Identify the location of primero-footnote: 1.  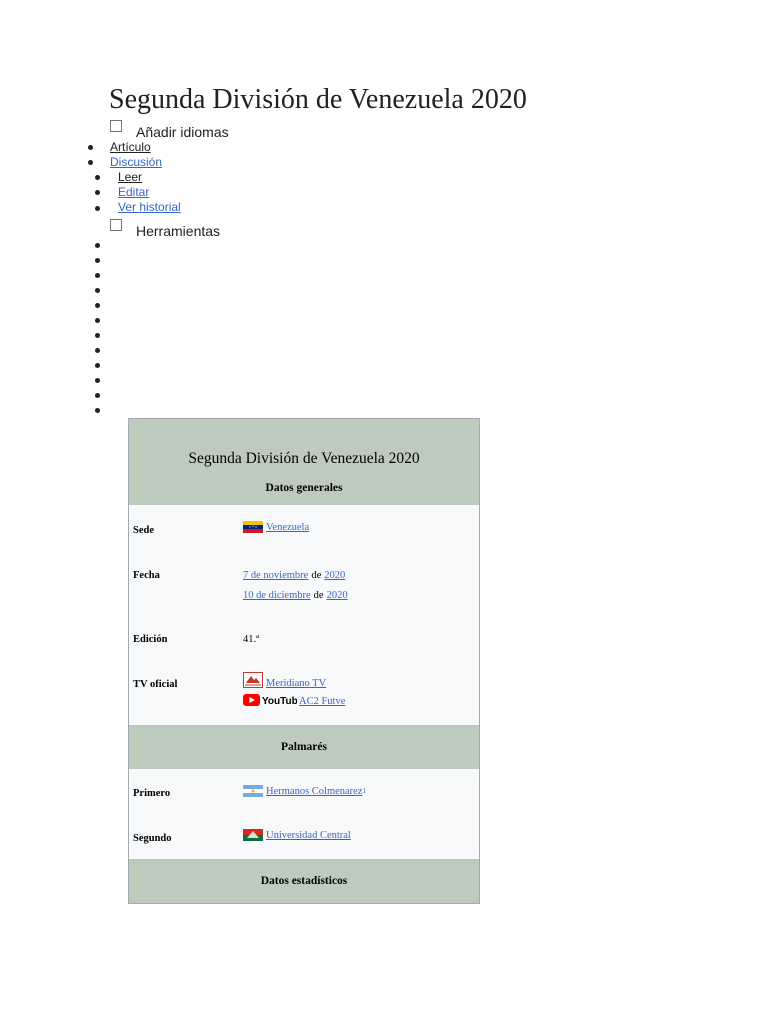
(365, 791).